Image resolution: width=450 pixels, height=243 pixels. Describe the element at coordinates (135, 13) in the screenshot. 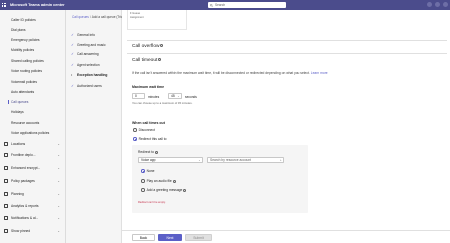

I see `top-card-line1: F Gueue` at that location.